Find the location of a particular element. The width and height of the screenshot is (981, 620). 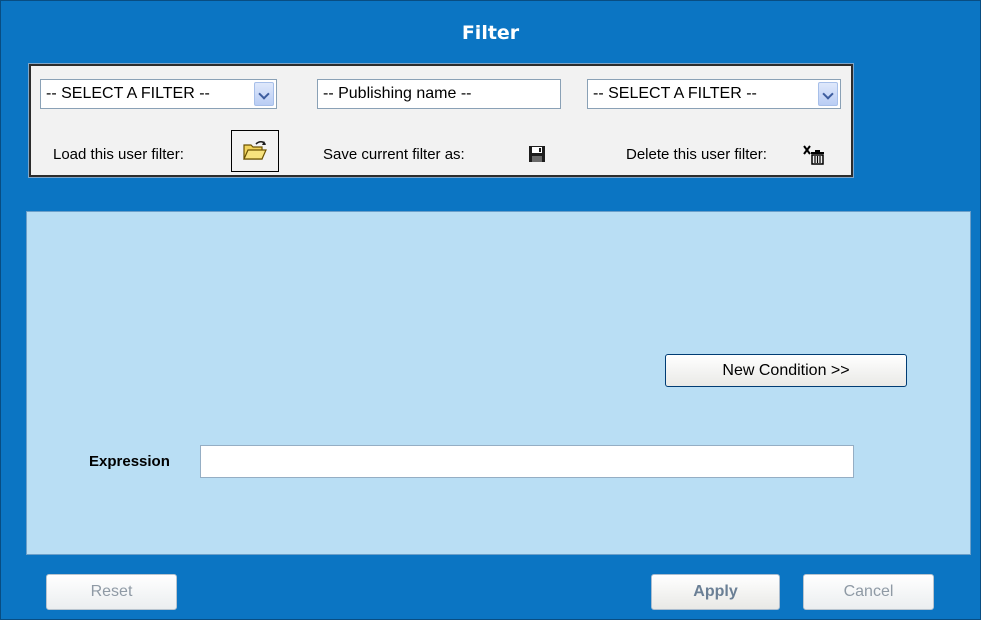

delete-filter-select-value: -- SELECT A FILTER -- is located at coordinates (675, 93).